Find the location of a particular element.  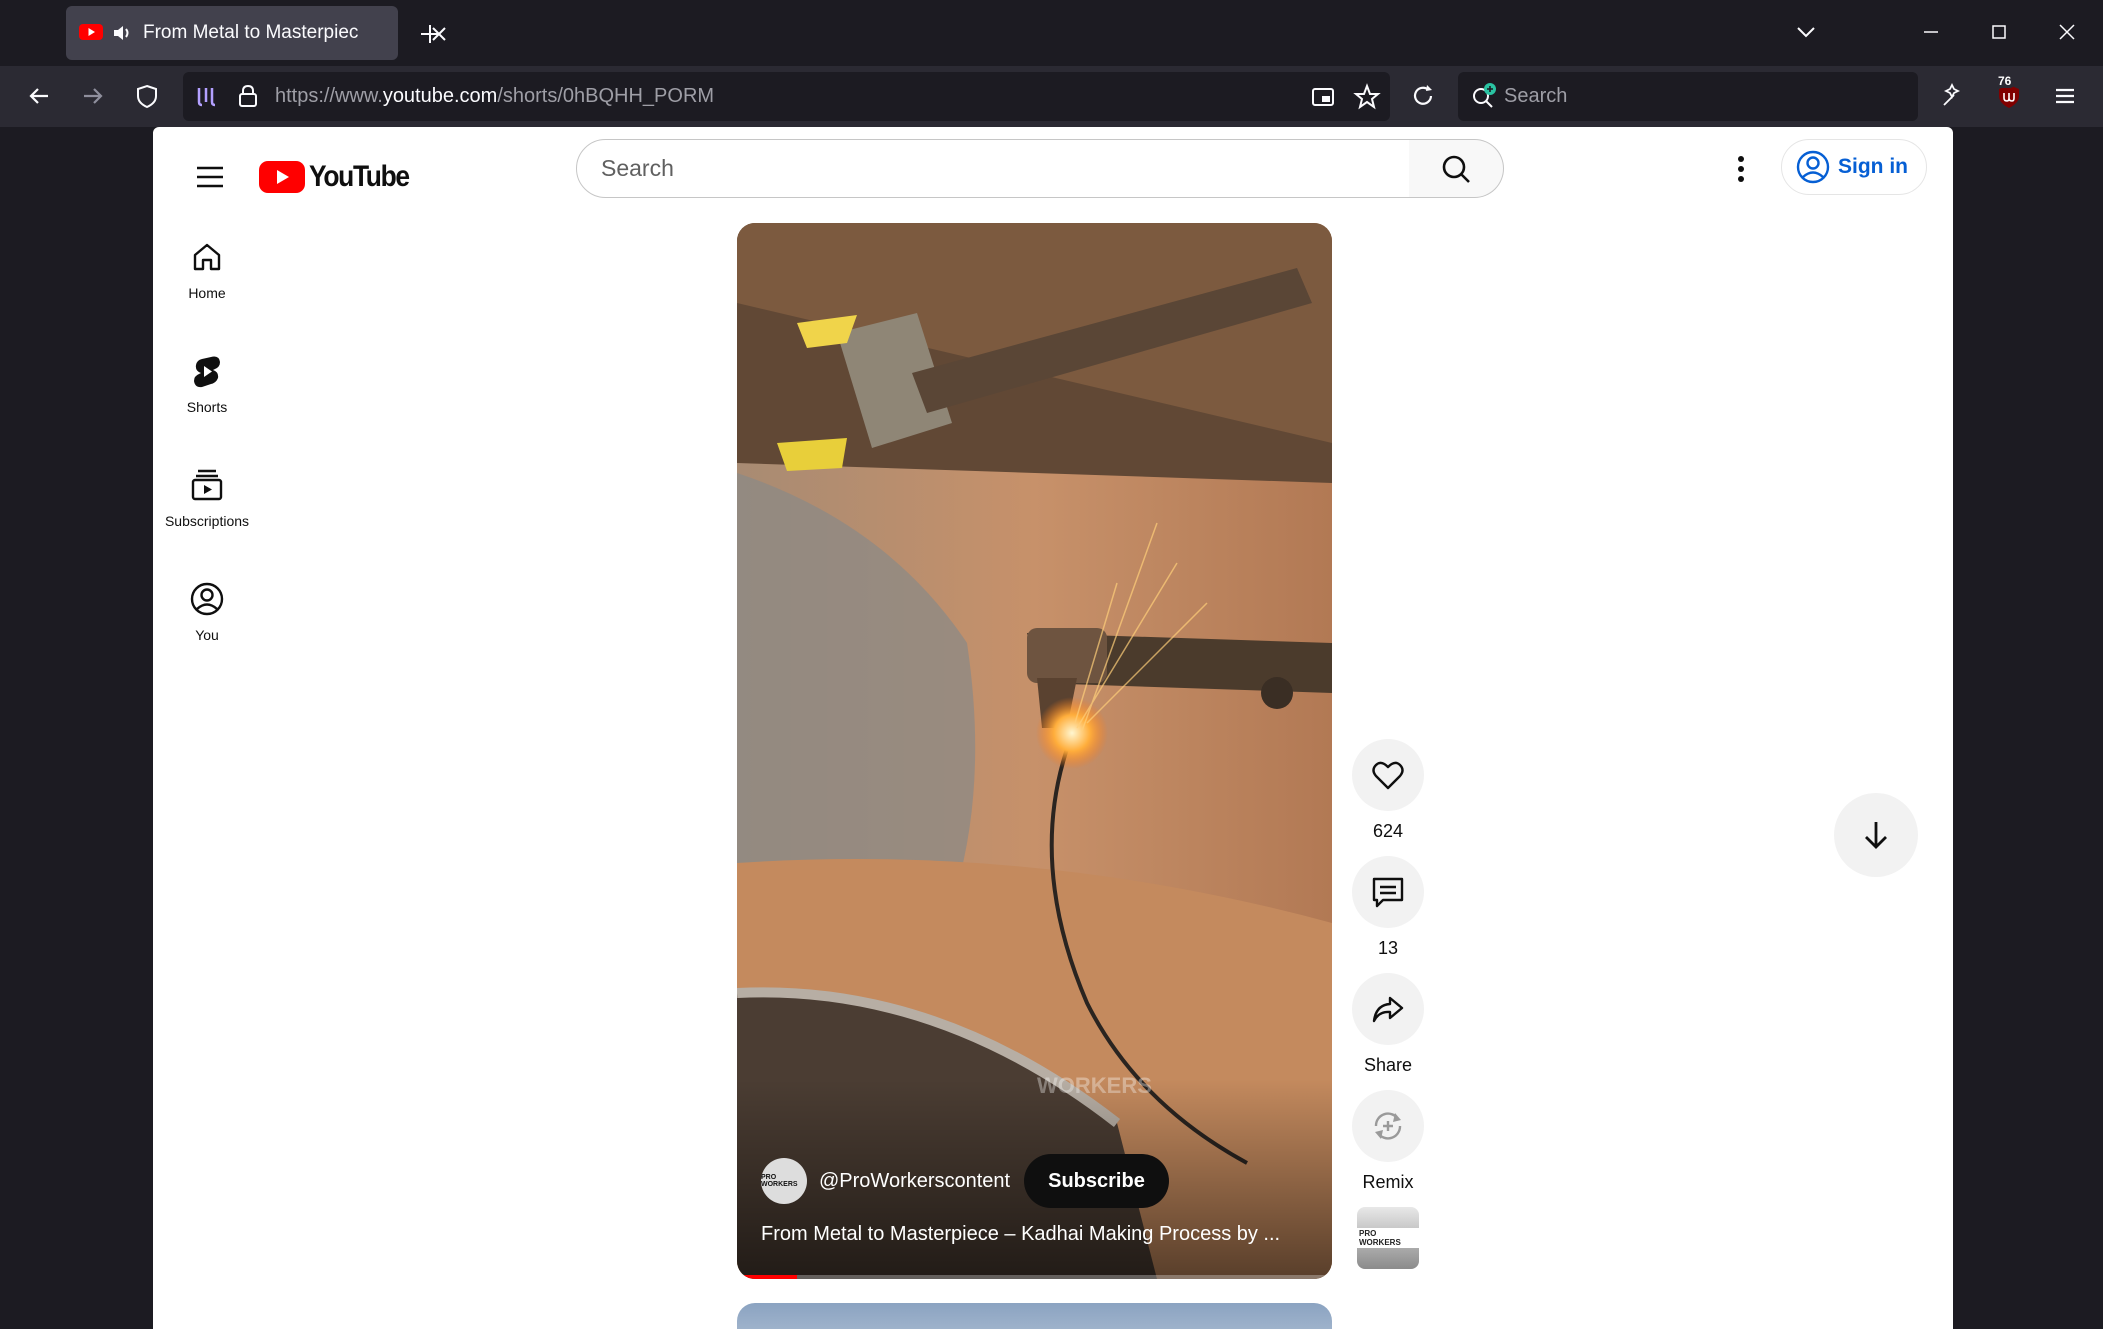

sidebar-label-you: You is located at coordinates (207, 635).